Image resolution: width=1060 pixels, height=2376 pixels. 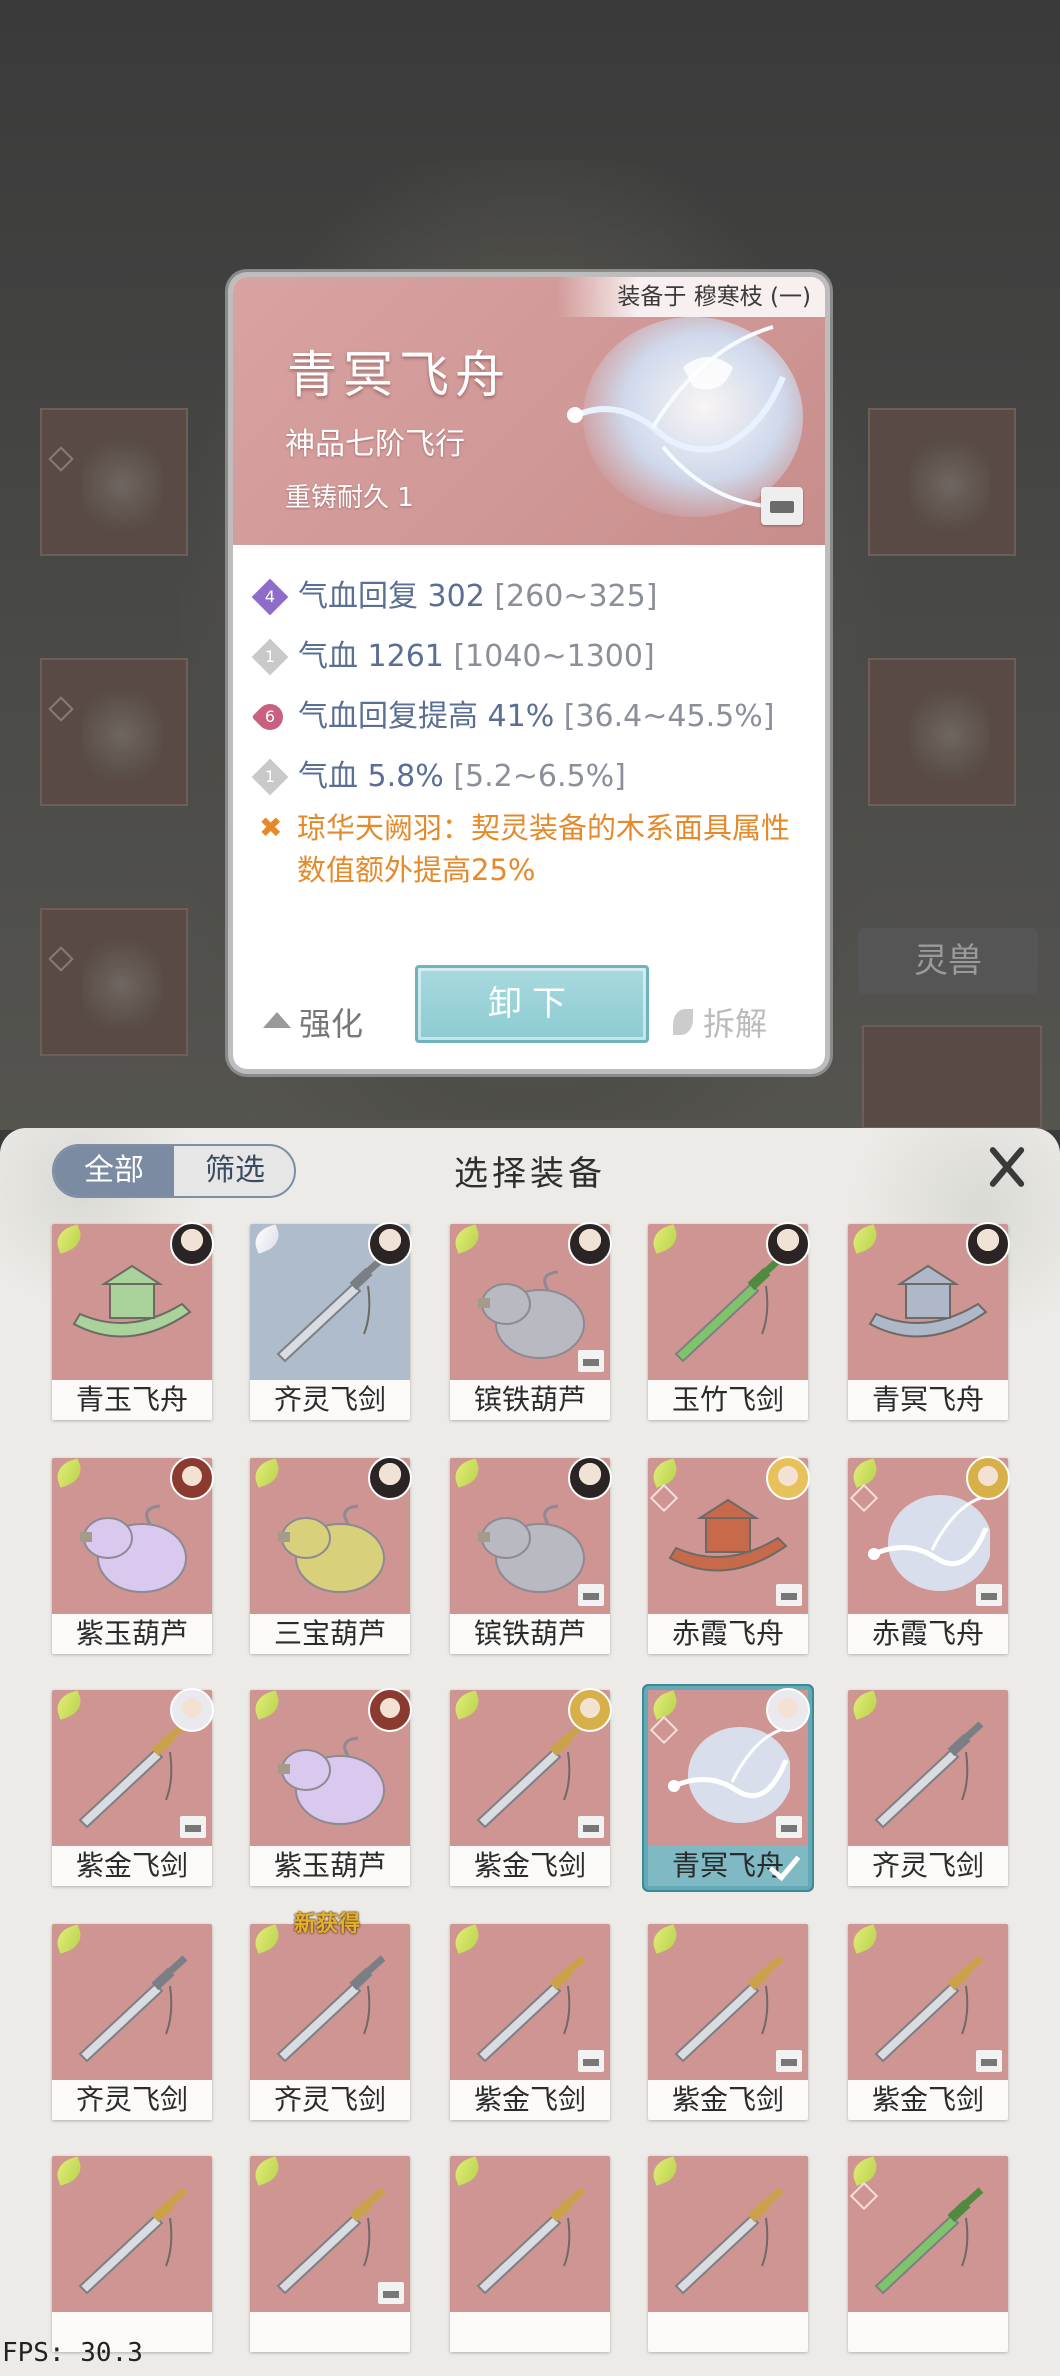 I want to click on item-grade: 神品七阶飞行, so click(x=375, y=444).